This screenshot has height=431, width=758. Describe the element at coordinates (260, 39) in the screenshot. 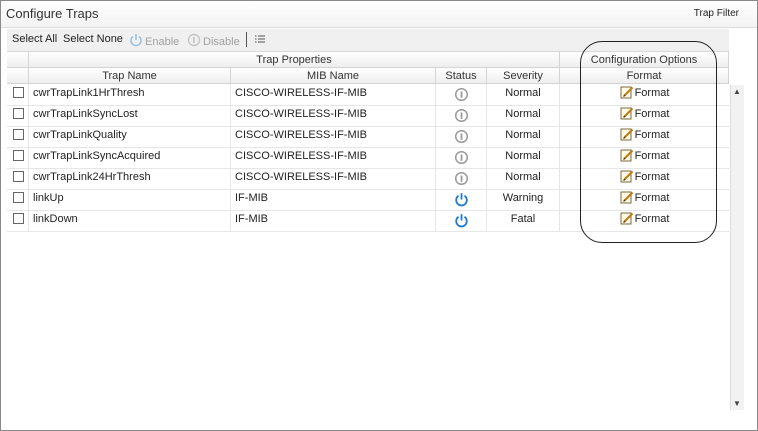

I see `list-menu-icon` at that location.